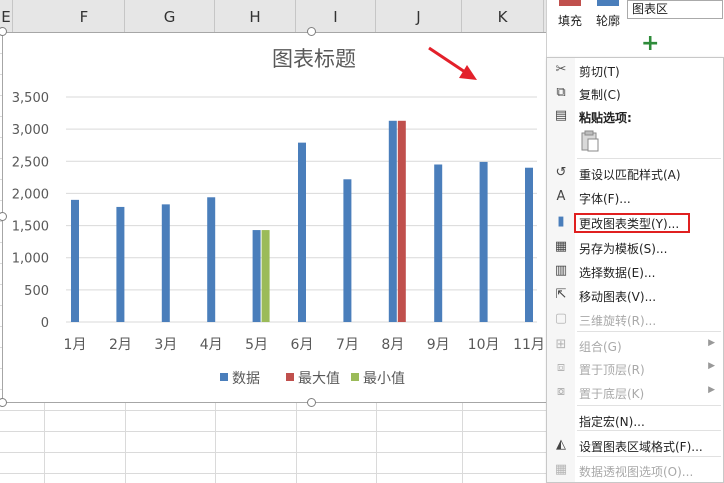  What do you see at coordinates (561, 469) in the screenshot?
I see `pivot-icon: ▦` at bounding box center [561, 469].